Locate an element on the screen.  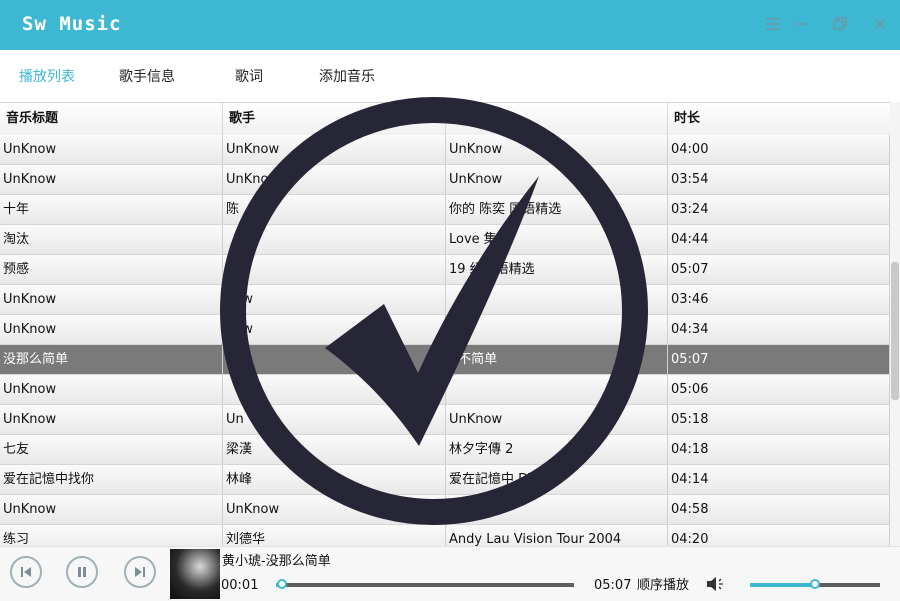
cell-duration: 05:18 is located at coordinates (779, 419).